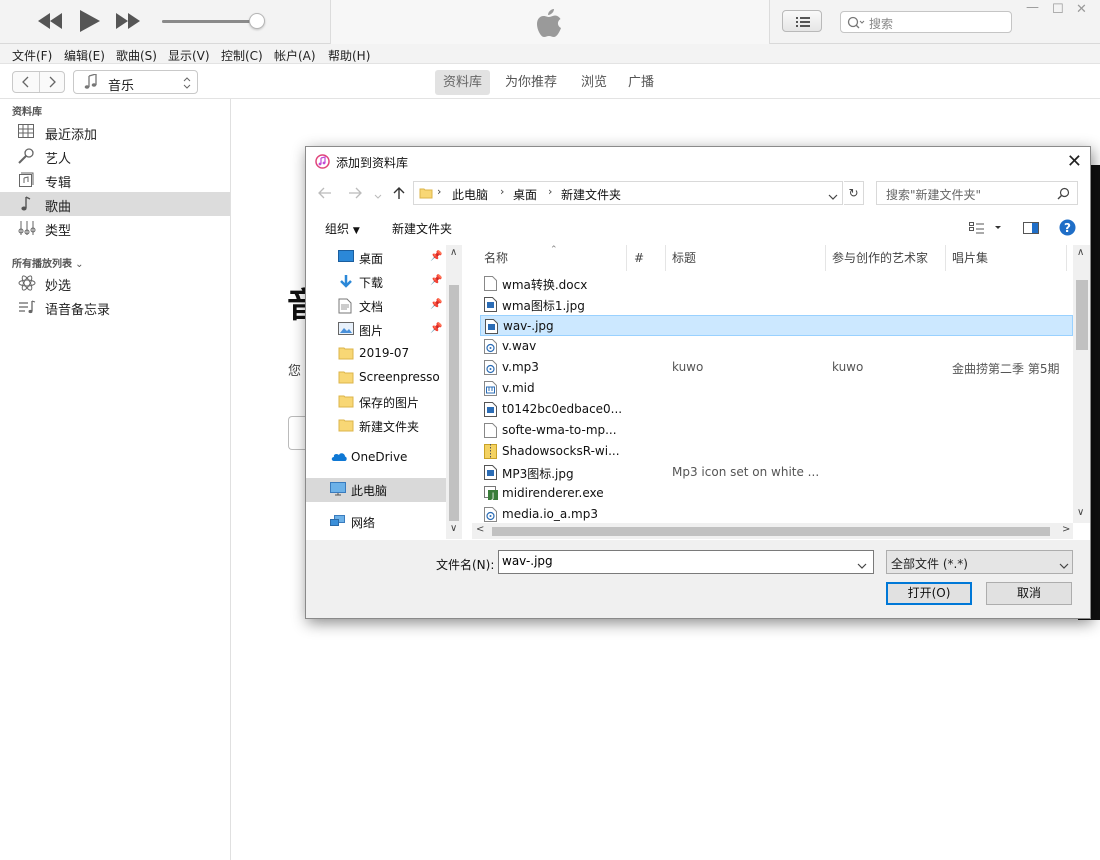 The image size is (1100, 860). What do you see at coordinates (115, 204) in the screenshot?
I see `sidebar-item-songs: 歌曲` at bounding box center [115, 204].